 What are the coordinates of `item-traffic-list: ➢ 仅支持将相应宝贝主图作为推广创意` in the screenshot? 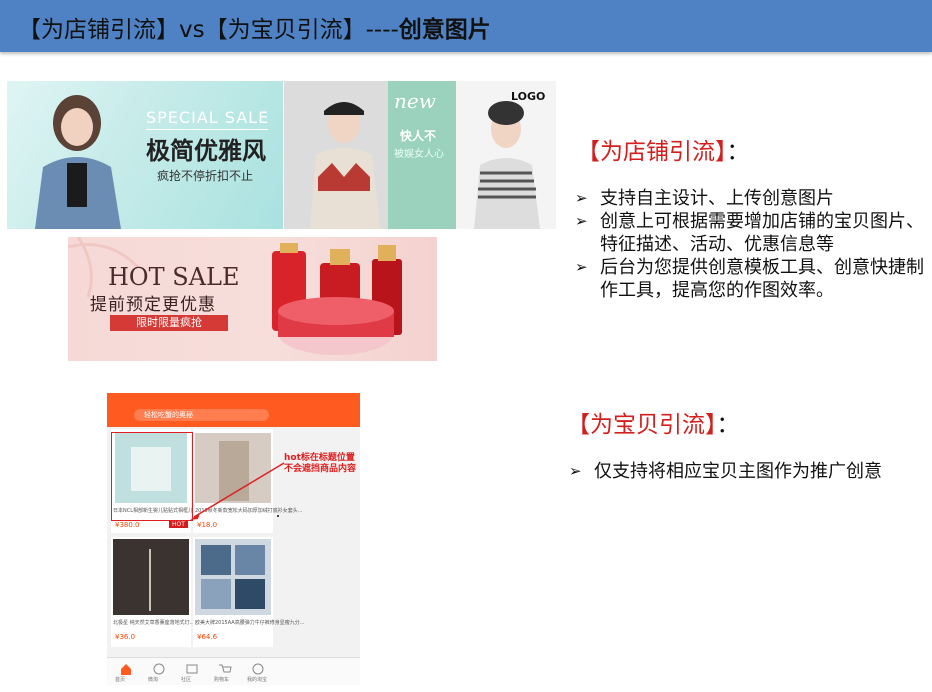 It's located at (747, 471).